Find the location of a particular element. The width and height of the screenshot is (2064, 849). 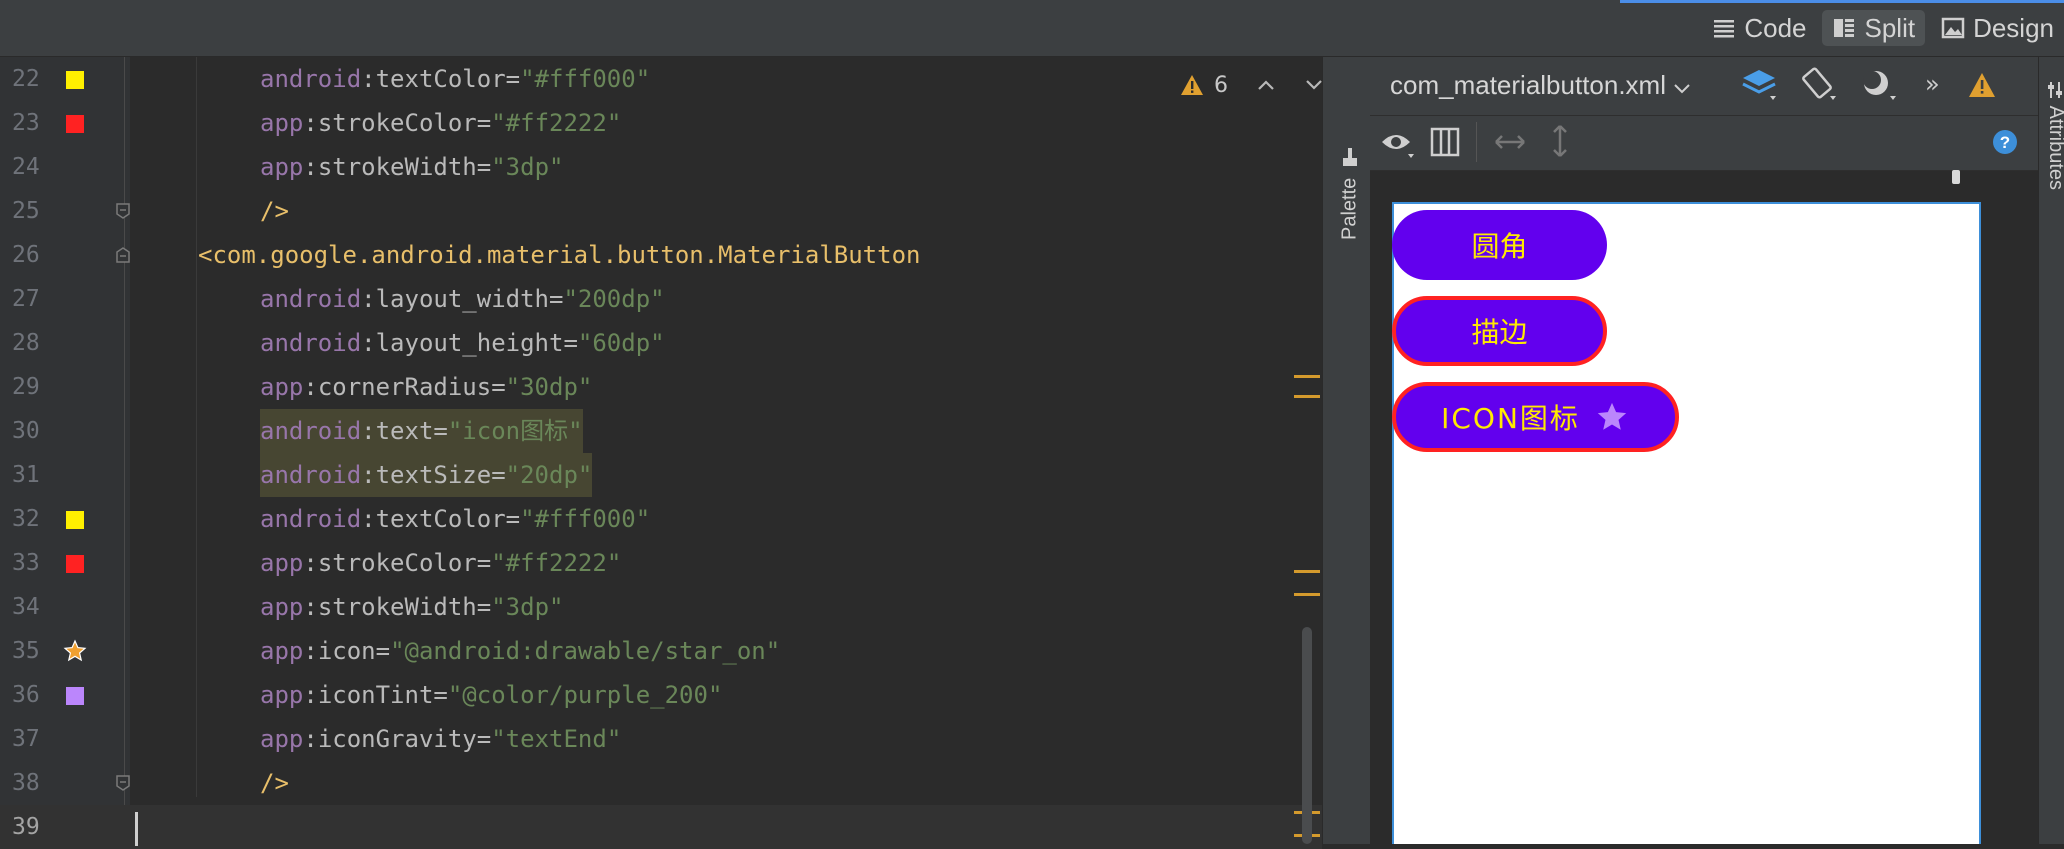

code-line: 33 app:strokeColor="#ff2222" is located at coordinates (661, 563).